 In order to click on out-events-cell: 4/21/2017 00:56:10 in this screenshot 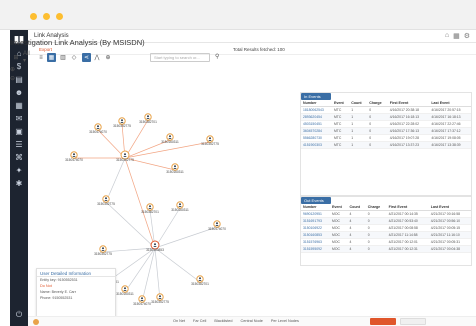, I will do `click(449, 221)`.